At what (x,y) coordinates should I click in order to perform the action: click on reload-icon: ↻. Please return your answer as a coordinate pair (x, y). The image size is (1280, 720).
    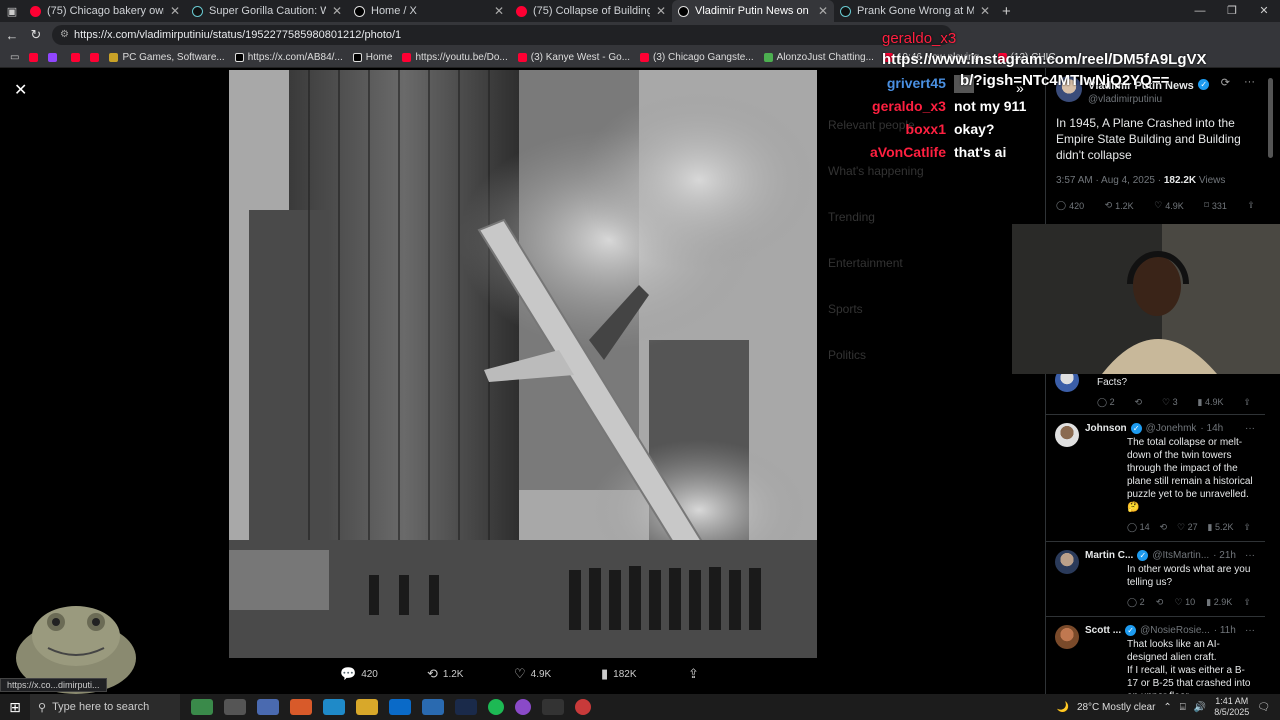
    Looking at the image, I should click on (36, 35).